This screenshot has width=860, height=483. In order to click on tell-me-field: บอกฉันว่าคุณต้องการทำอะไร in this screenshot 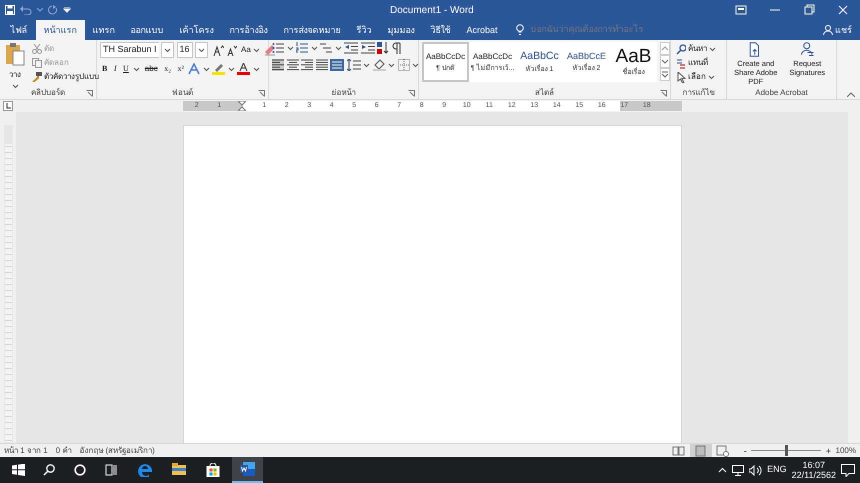, I will do `click(613, 30)`.